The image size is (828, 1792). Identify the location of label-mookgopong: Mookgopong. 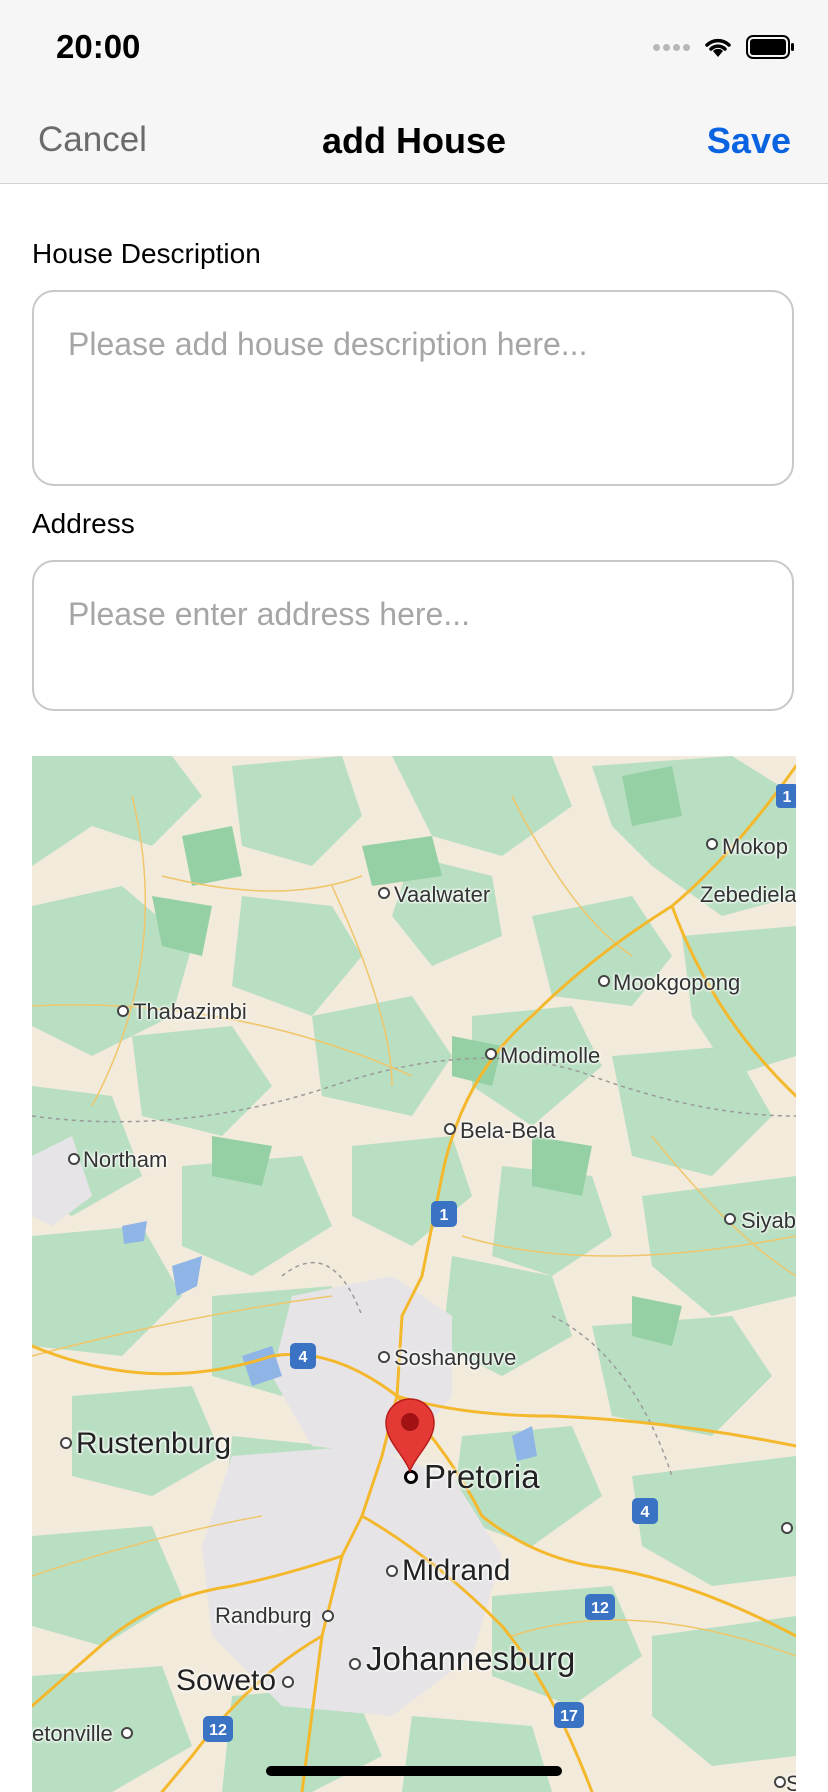
(677, 982).